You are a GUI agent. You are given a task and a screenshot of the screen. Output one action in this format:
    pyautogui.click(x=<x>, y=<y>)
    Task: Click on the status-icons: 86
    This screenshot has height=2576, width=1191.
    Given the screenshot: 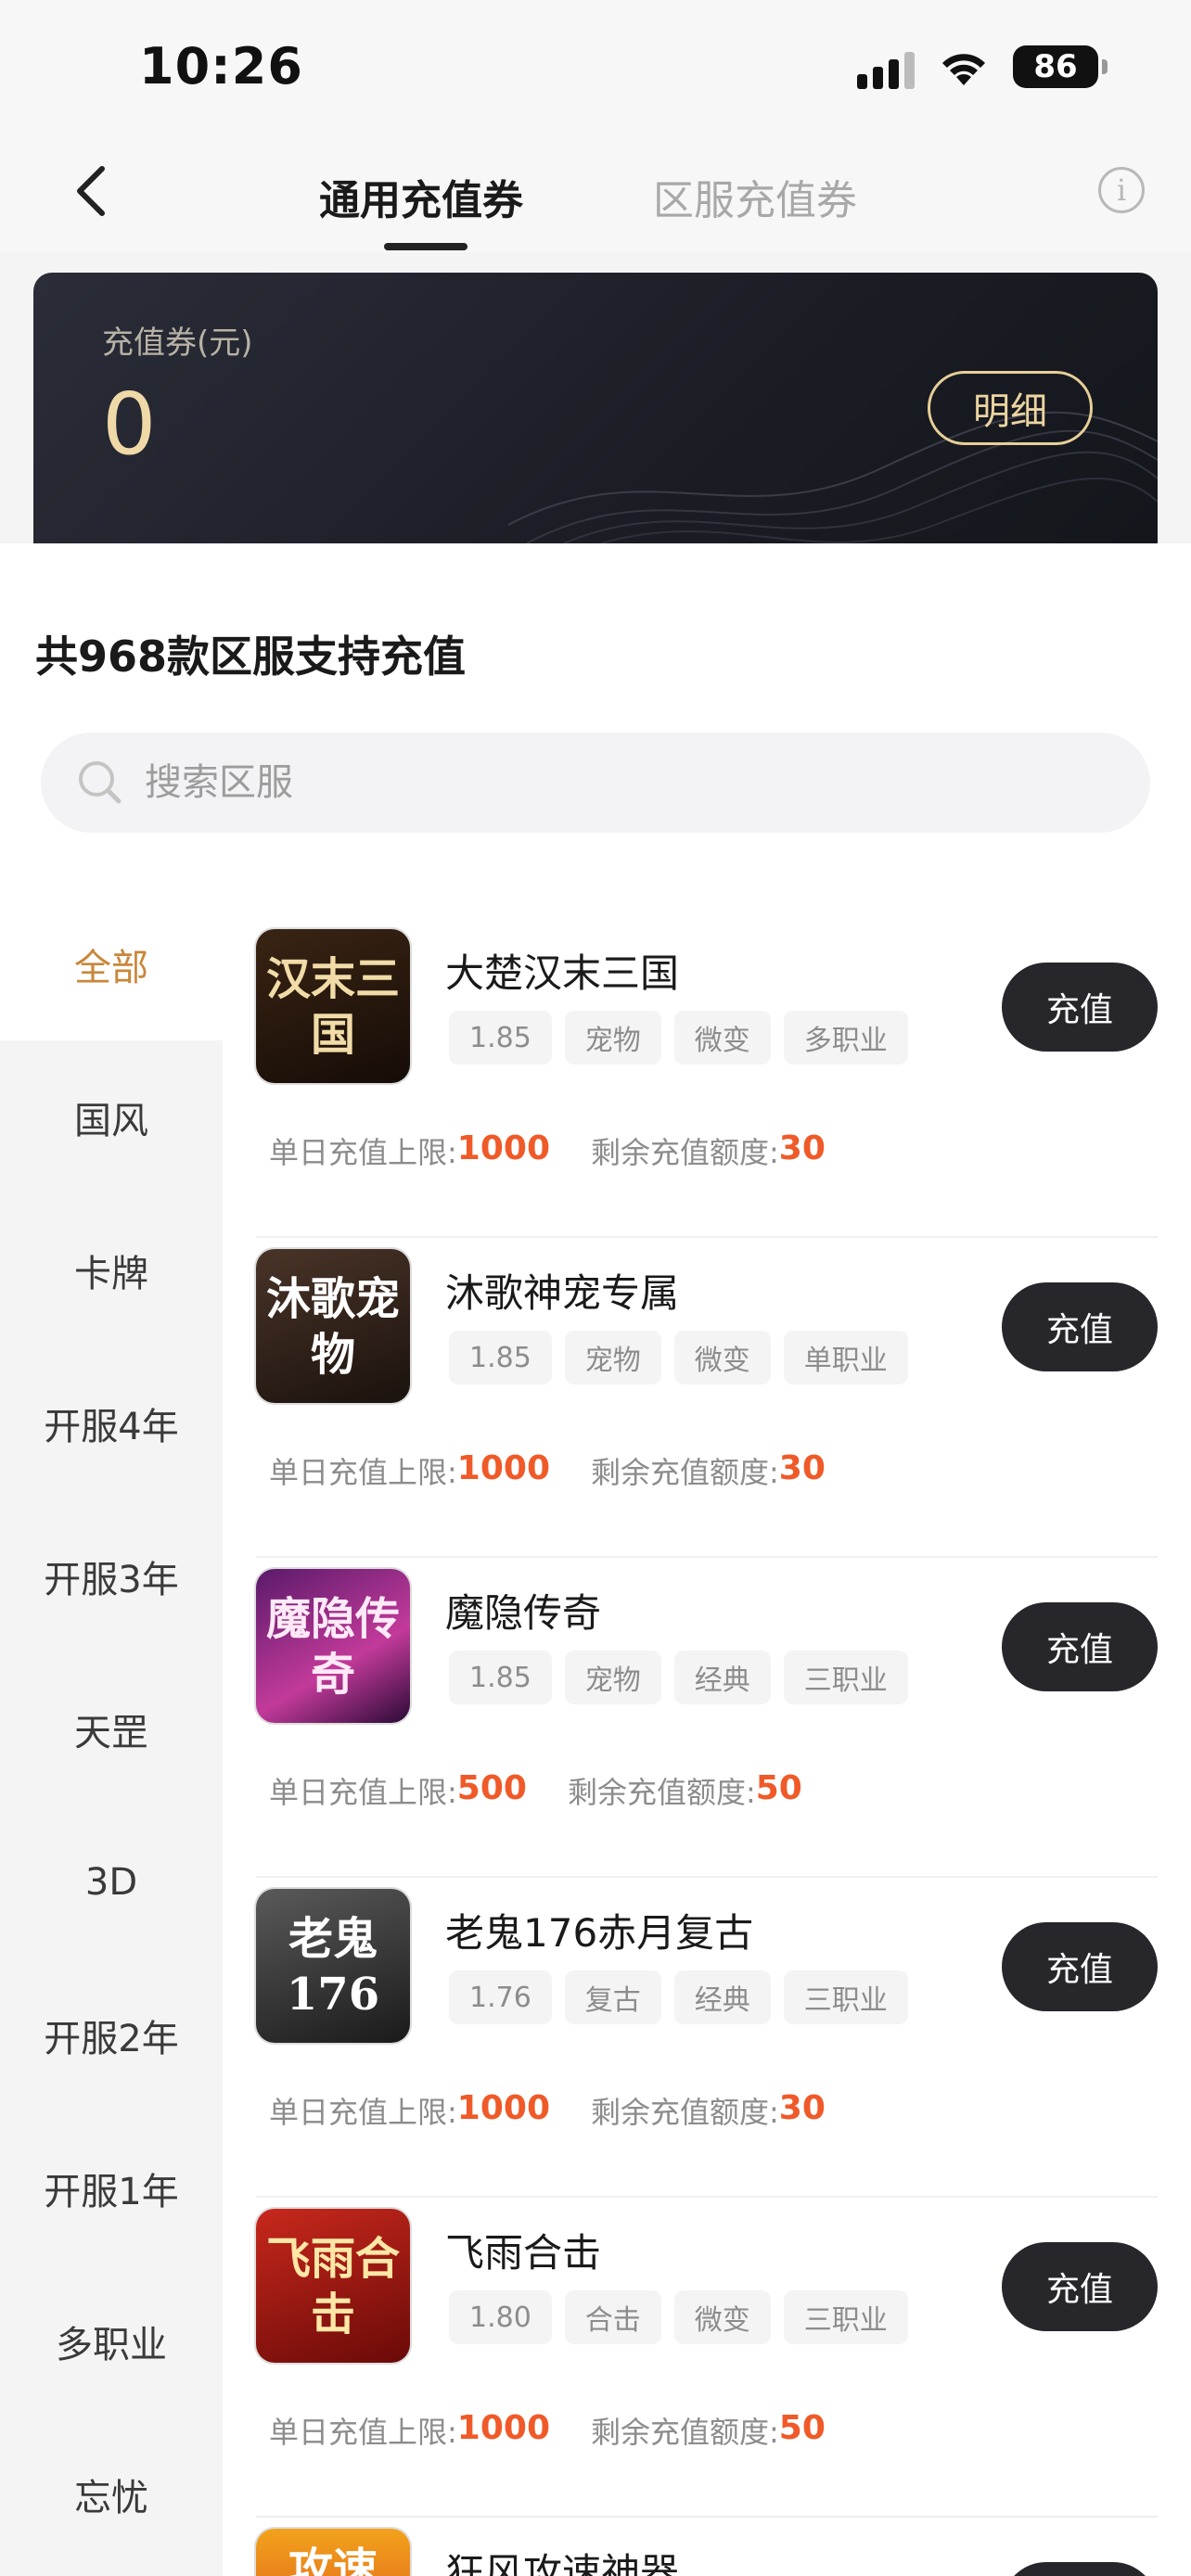 What is the action you would take?
    pyautogui.click(x=982, y=67)
    